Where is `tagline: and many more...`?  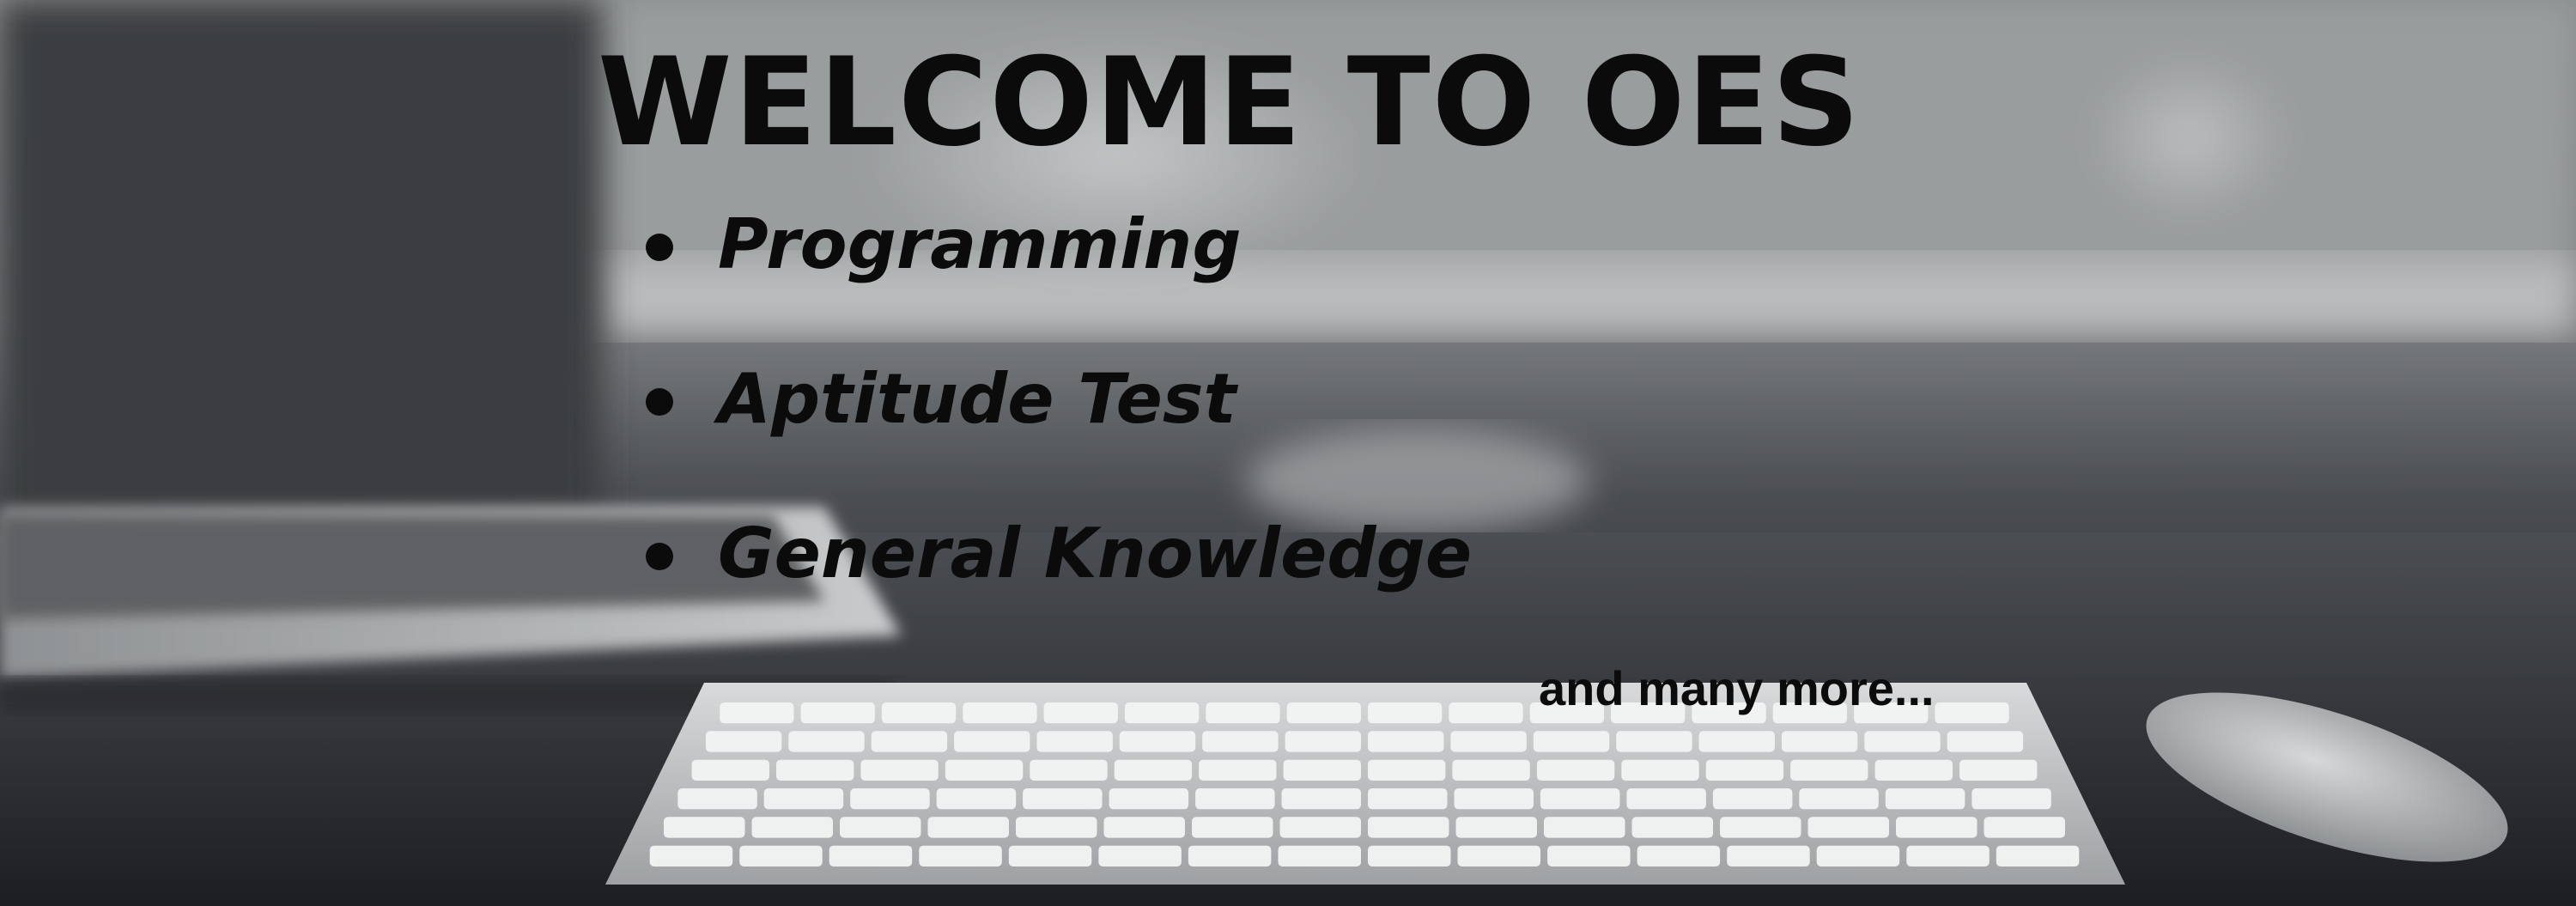
tagline: and many more... is located at coordinates (1737, 688).